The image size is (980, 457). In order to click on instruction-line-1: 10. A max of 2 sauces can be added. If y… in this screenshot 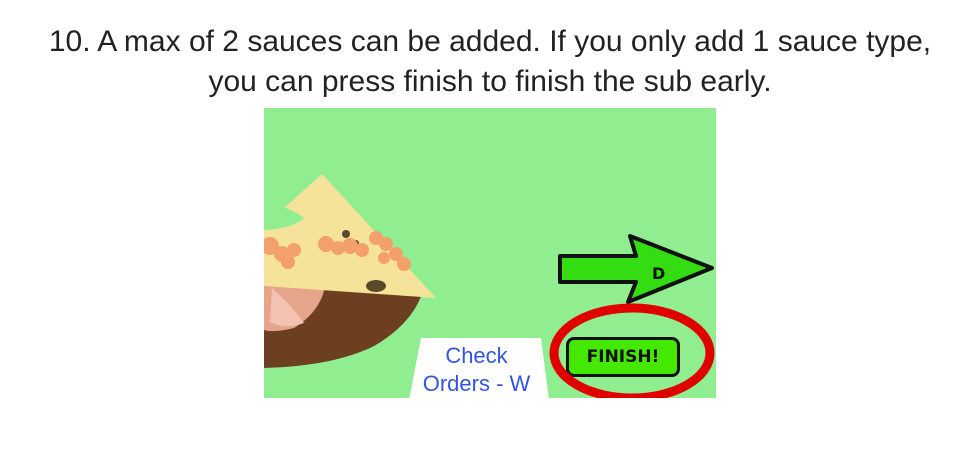, I will do `click(490, 41)`.